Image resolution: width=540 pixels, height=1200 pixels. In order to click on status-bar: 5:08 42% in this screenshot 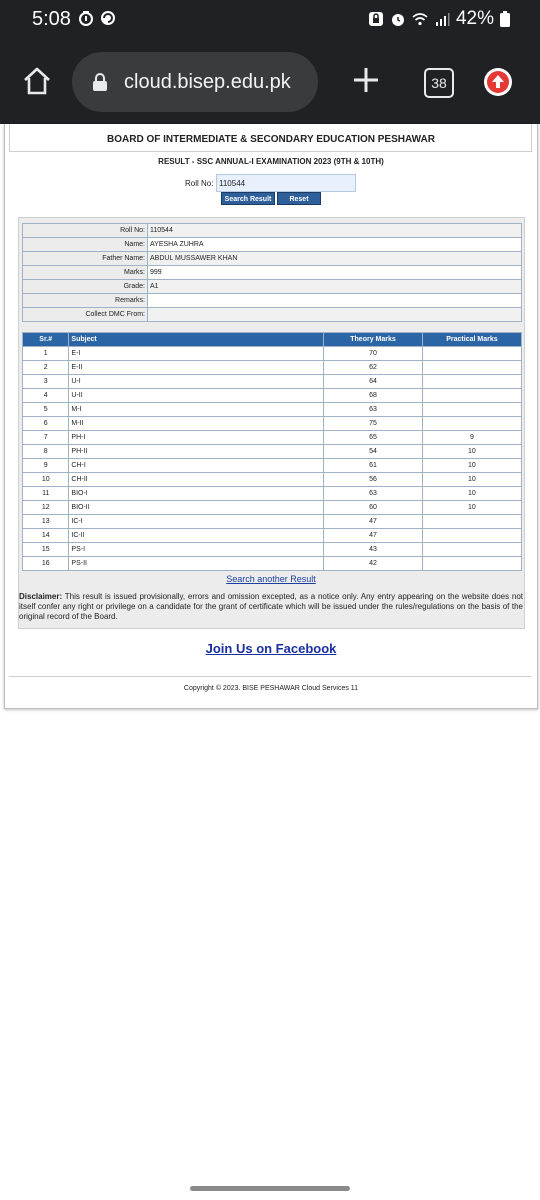, I will do `click(270, 20)`.